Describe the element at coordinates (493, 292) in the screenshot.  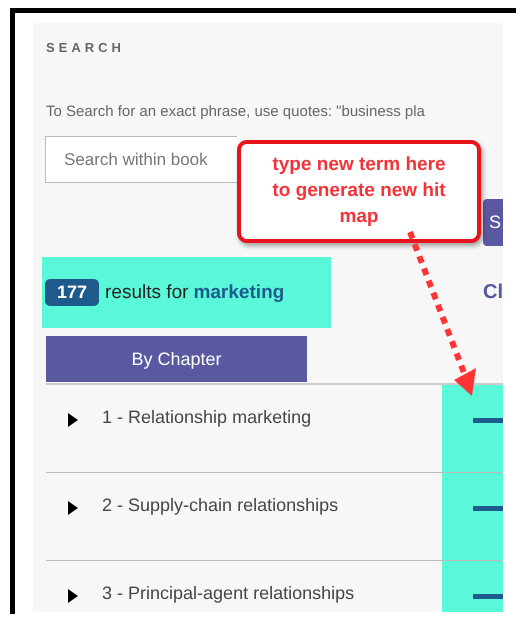
I see `side-link: Cl` at that location.